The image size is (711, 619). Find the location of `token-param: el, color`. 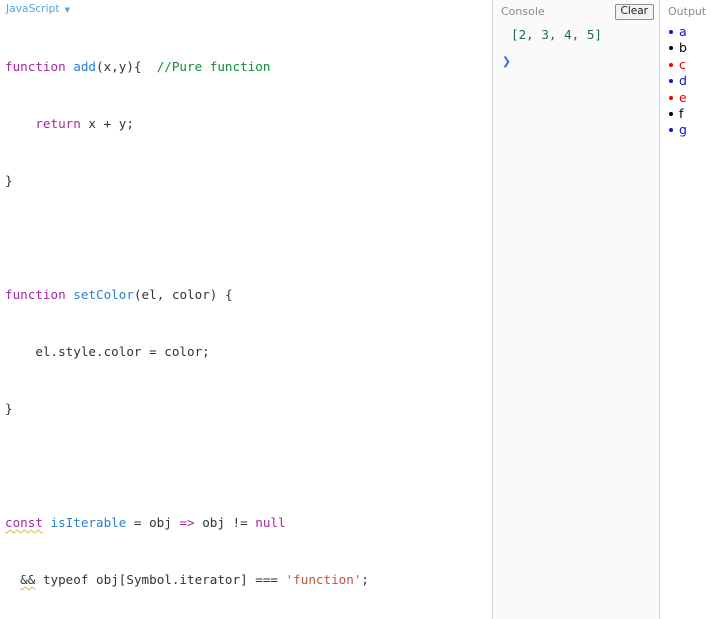

token-param: el, color is located at coordinates (175, 294).